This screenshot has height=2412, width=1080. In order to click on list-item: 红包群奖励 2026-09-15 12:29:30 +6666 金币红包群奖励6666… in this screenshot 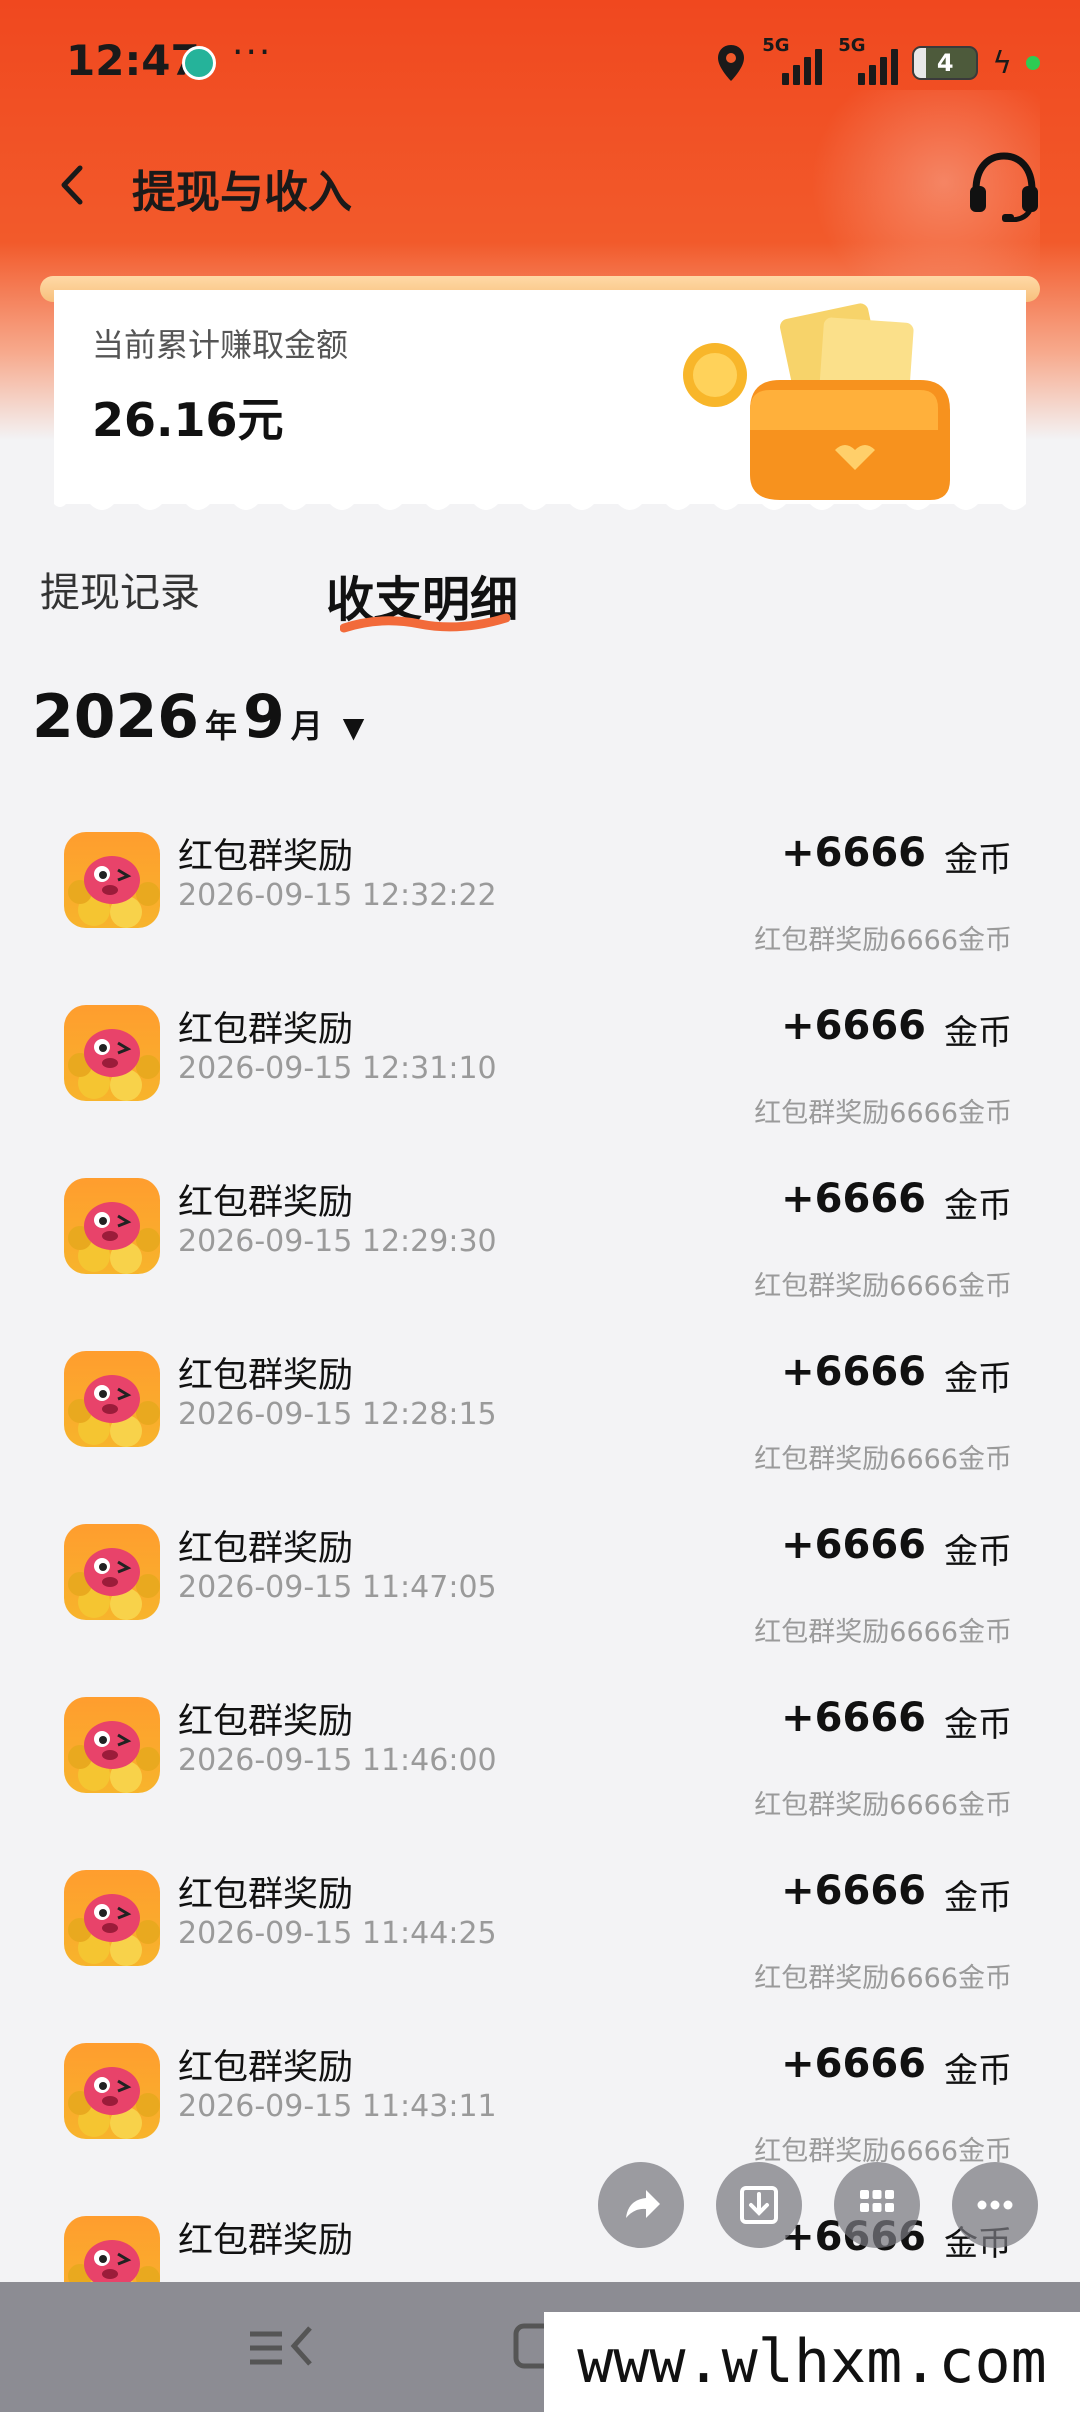, I will do `click(540, 1263)`.